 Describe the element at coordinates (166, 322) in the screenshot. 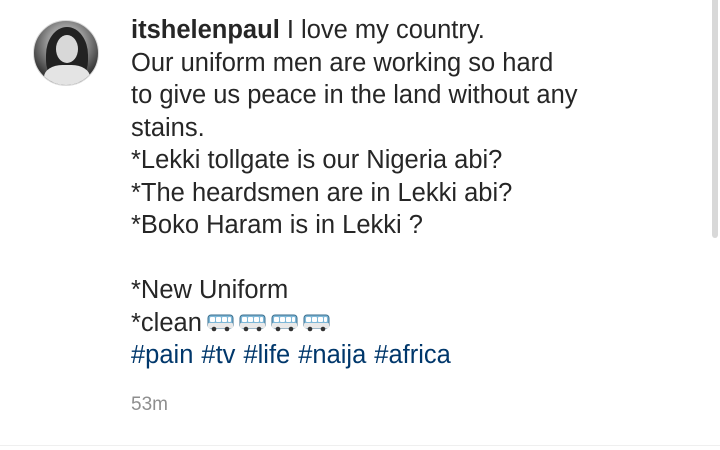

I see `caption-clean-text: *clean` at that location.